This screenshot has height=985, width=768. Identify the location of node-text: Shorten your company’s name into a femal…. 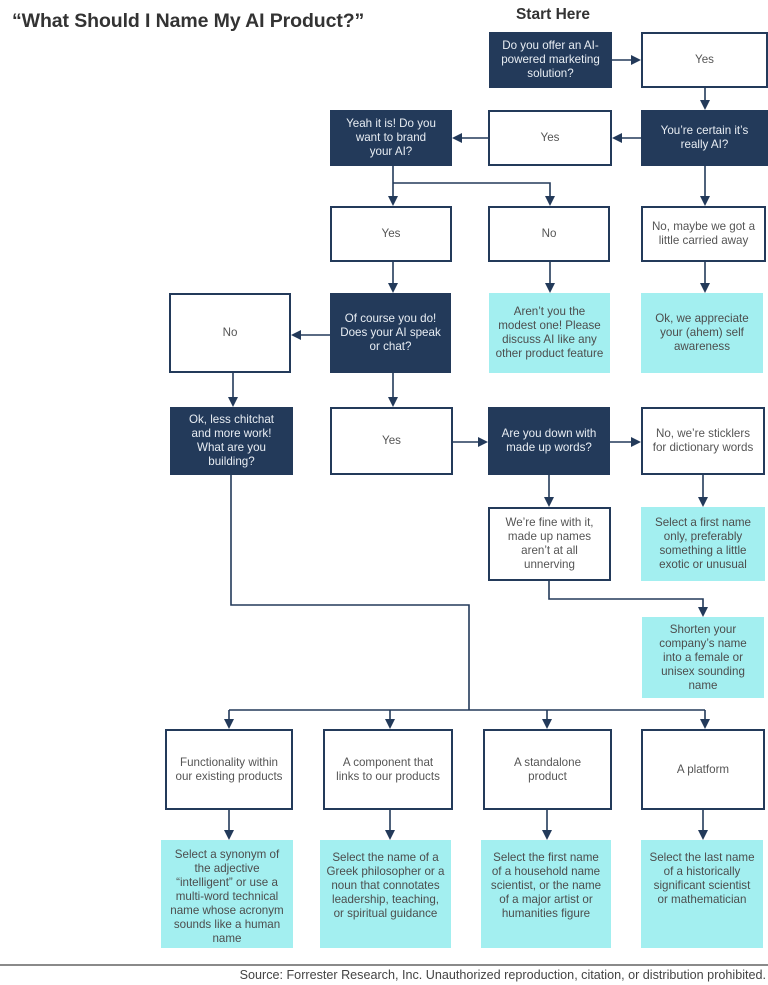
(703, 657).